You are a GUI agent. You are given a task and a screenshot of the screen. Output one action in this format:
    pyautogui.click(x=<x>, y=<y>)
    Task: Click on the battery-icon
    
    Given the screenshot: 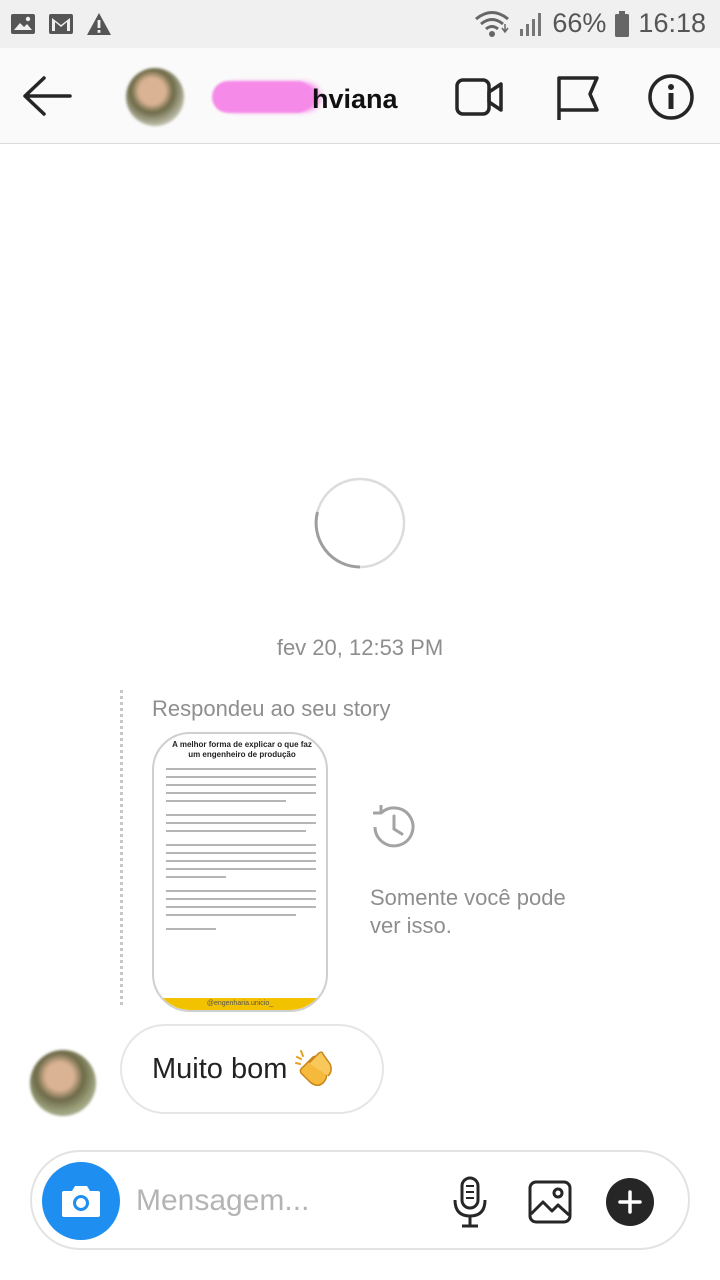 What is the action you would take?
    pyautogui.click(x=622, y=23)
    